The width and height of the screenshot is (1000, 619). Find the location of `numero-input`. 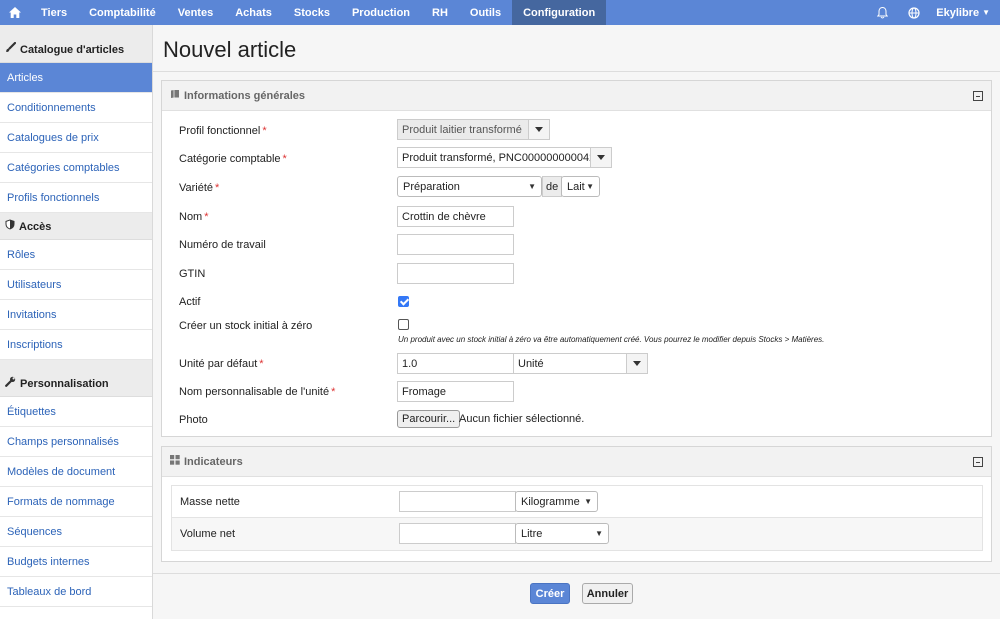

numero-input is located at coordinates (455, 244).